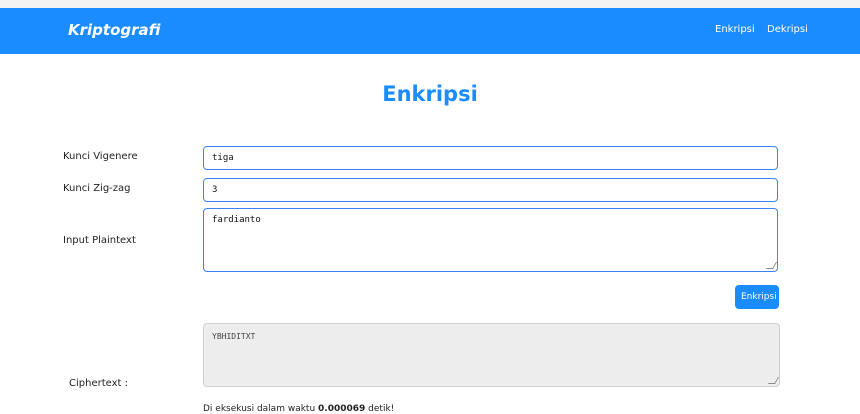 Image resolution: width=860 pixels, height=414 pixels. Describe the element at coordinates (490, 190) in the screenshot. I see `zigzag-key-input: 3` at that location.